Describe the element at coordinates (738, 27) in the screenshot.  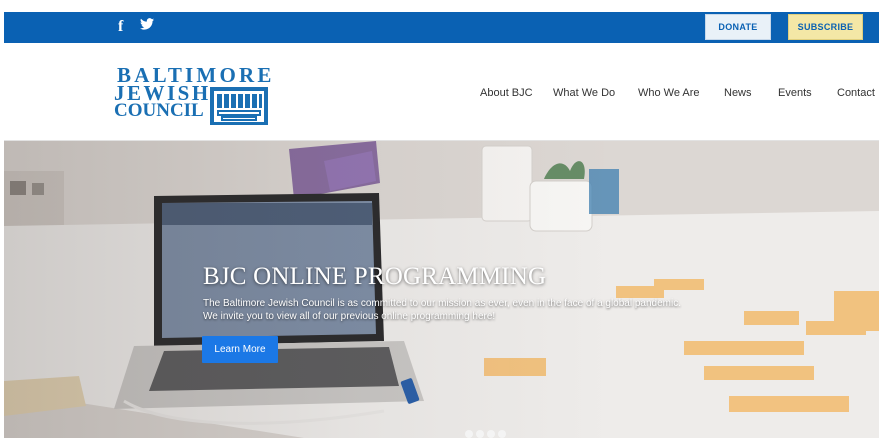
I see `donate-button: DONATE` at that location.